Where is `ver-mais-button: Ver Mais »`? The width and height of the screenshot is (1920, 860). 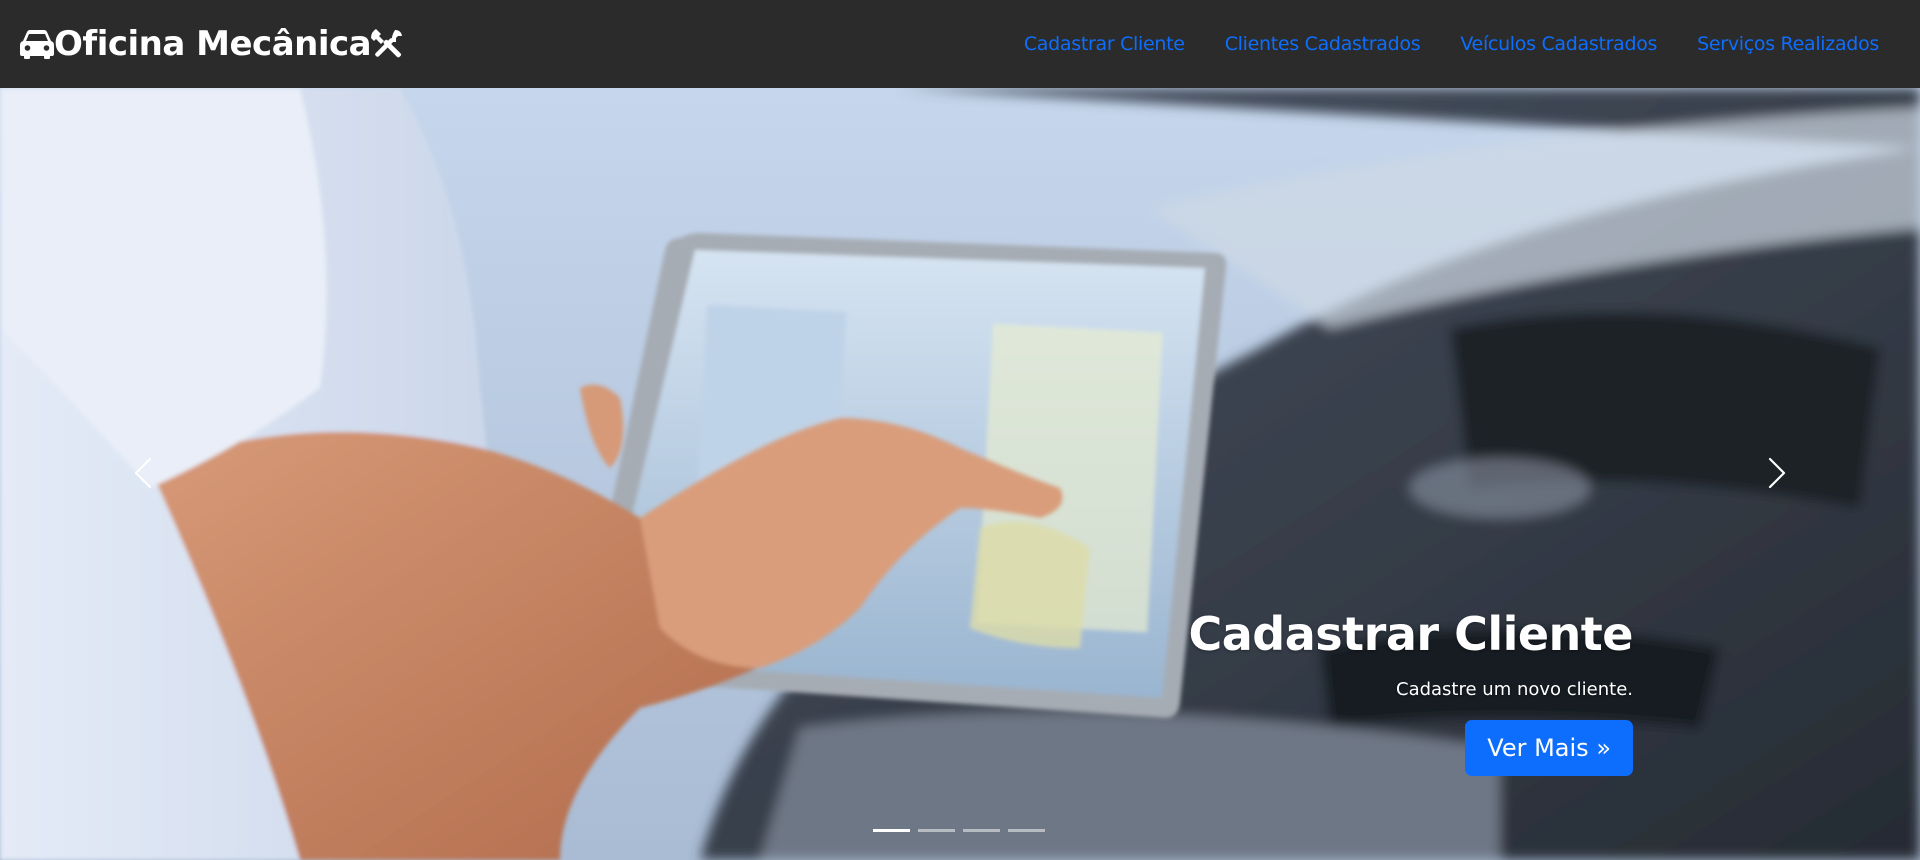
ver-mais-button: Ver Mais » is located at coordinates (1549, 748).